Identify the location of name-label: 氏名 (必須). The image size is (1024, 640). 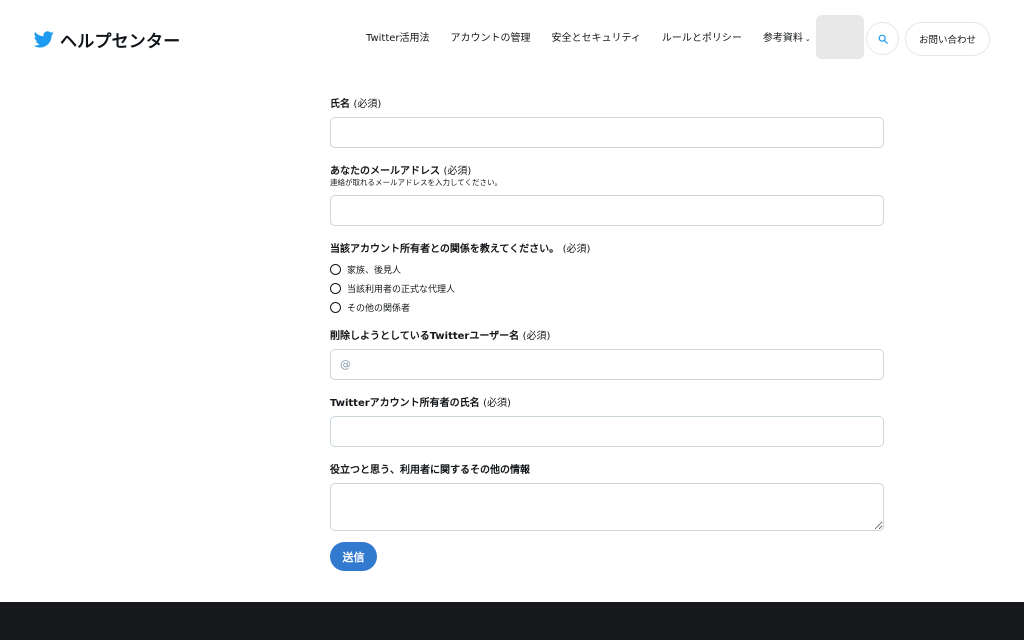
(355, 105).